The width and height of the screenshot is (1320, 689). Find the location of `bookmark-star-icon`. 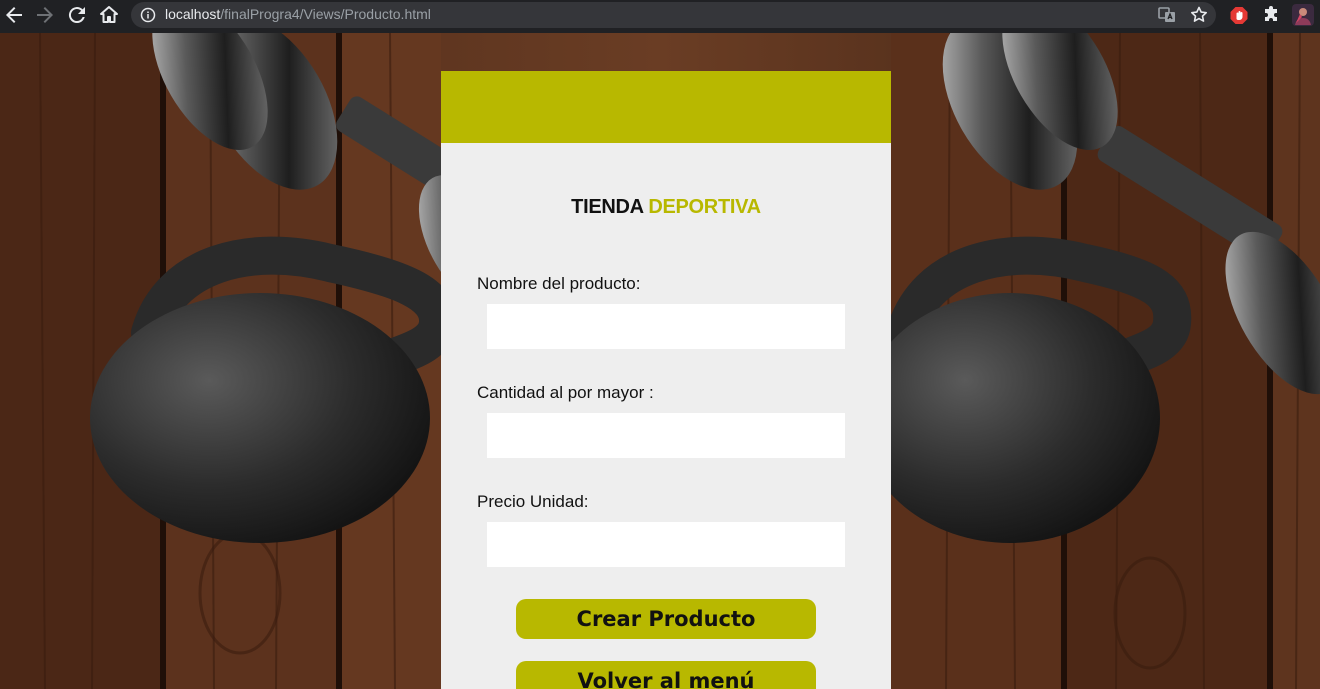

bookmark-star-icon is located at coordinates (1199, 15).